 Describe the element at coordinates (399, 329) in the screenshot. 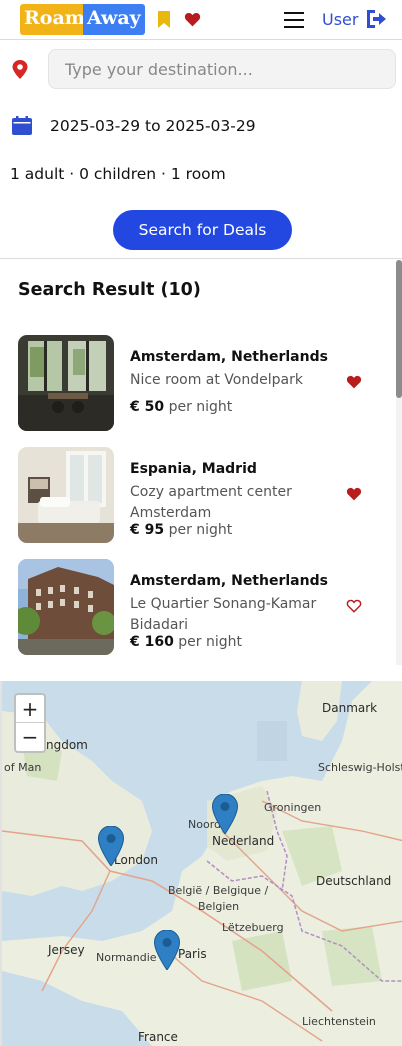

I see `scrollbar-thumb` at that location.